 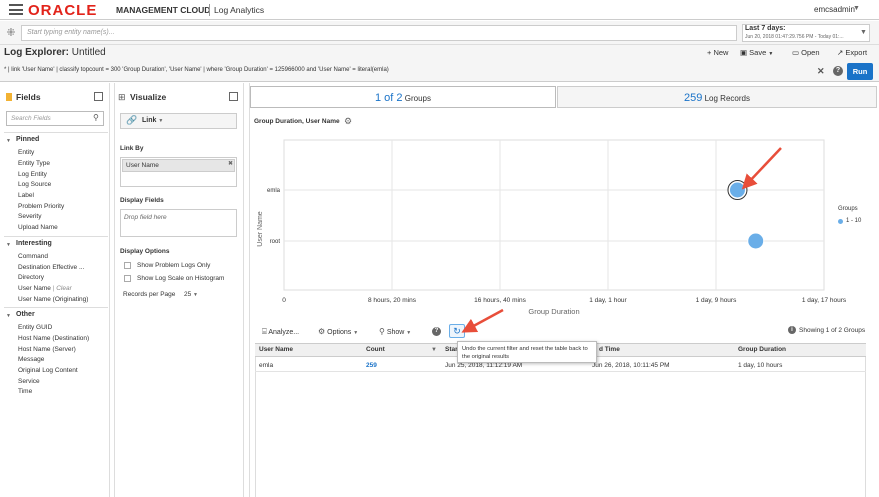 What do you see at coordinates (28, 97) in the screenshot?
I see `fields-title: Fields` at bounding box center [28, 97].